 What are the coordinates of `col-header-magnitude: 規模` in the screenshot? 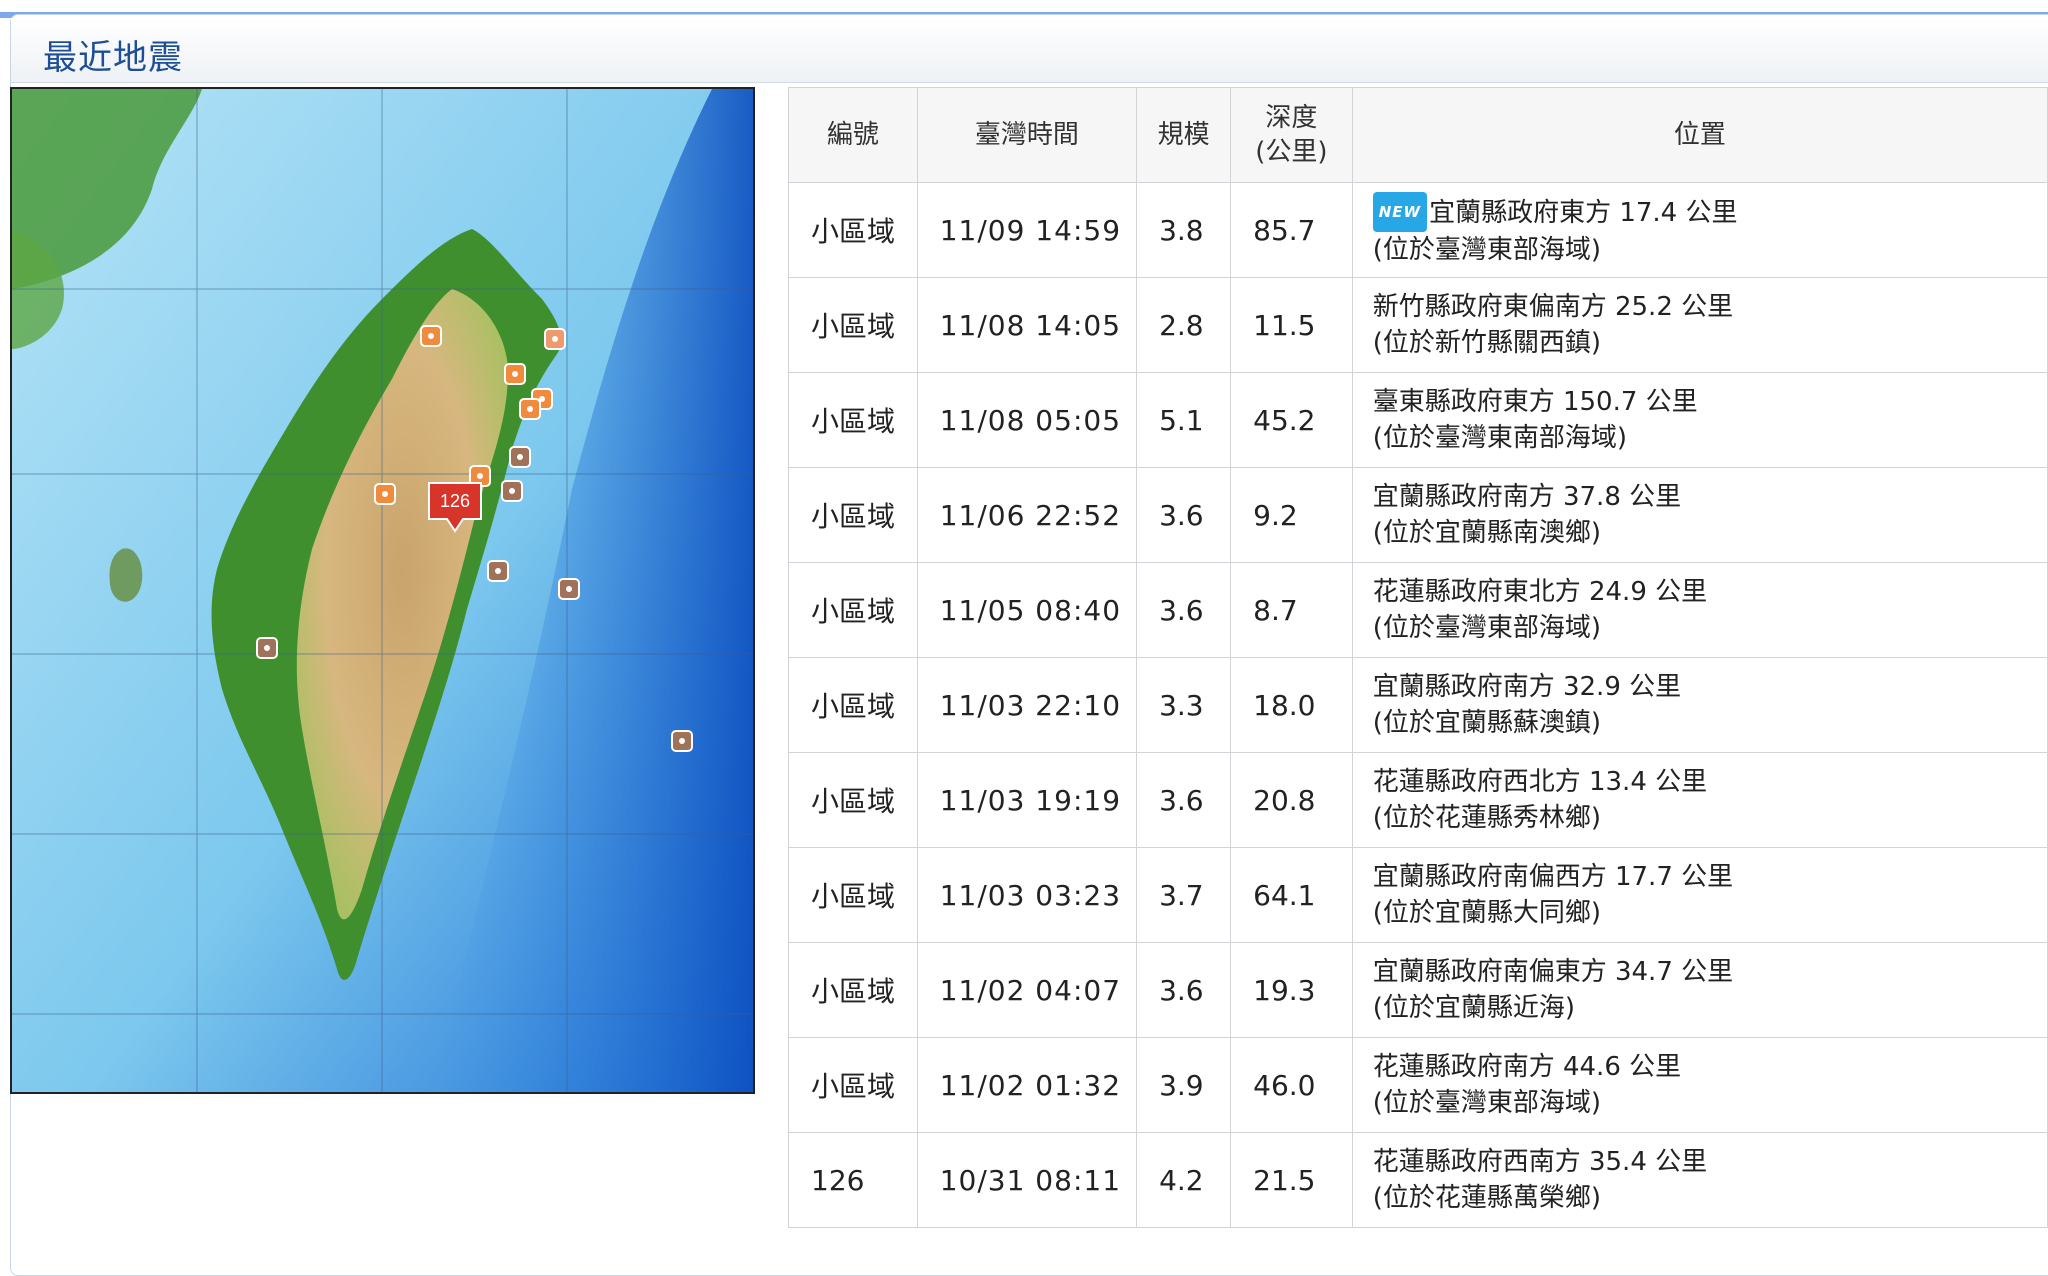 It's located at (1184, 135).